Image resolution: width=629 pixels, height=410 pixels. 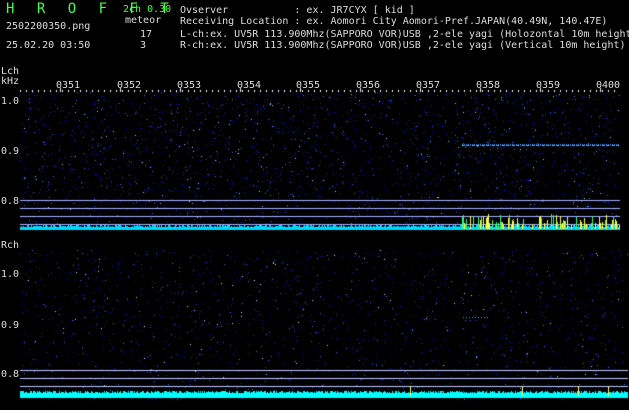 What do you see at coordinates (10, 151) in the screenshot?
I see `lch-freq-tick: 0.9` at bounding box center [10, 151].